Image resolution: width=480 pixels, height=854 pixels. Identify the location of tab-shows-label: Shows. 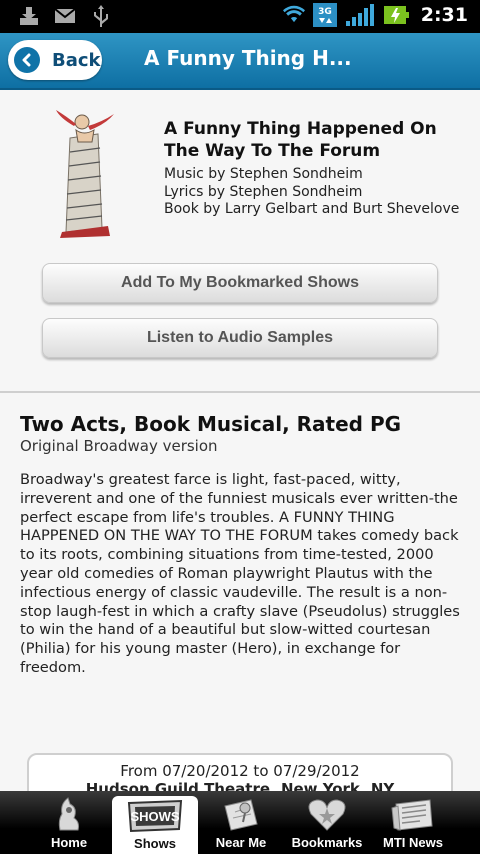
(155, 843).